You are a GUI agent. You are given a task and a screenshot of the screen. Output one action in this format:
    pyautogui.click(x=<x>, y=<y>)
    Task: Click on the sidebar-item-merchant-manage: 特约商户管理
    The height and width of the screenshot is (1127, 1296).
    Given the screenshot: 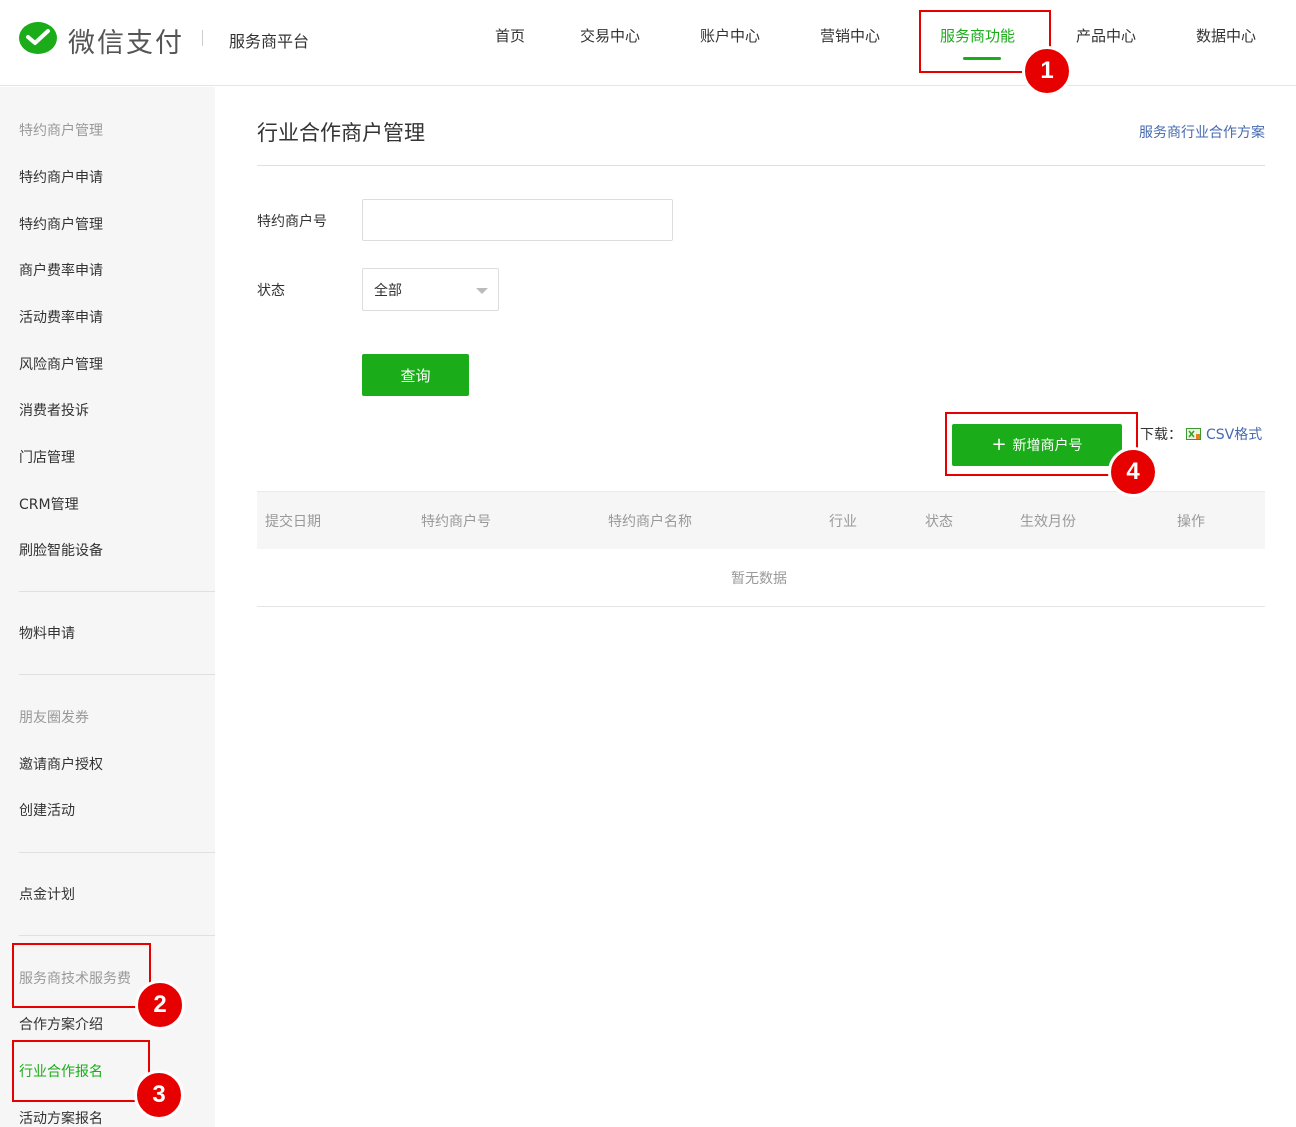 What is the action you would take?
    pyautogui.click(x=61, y=224)
    